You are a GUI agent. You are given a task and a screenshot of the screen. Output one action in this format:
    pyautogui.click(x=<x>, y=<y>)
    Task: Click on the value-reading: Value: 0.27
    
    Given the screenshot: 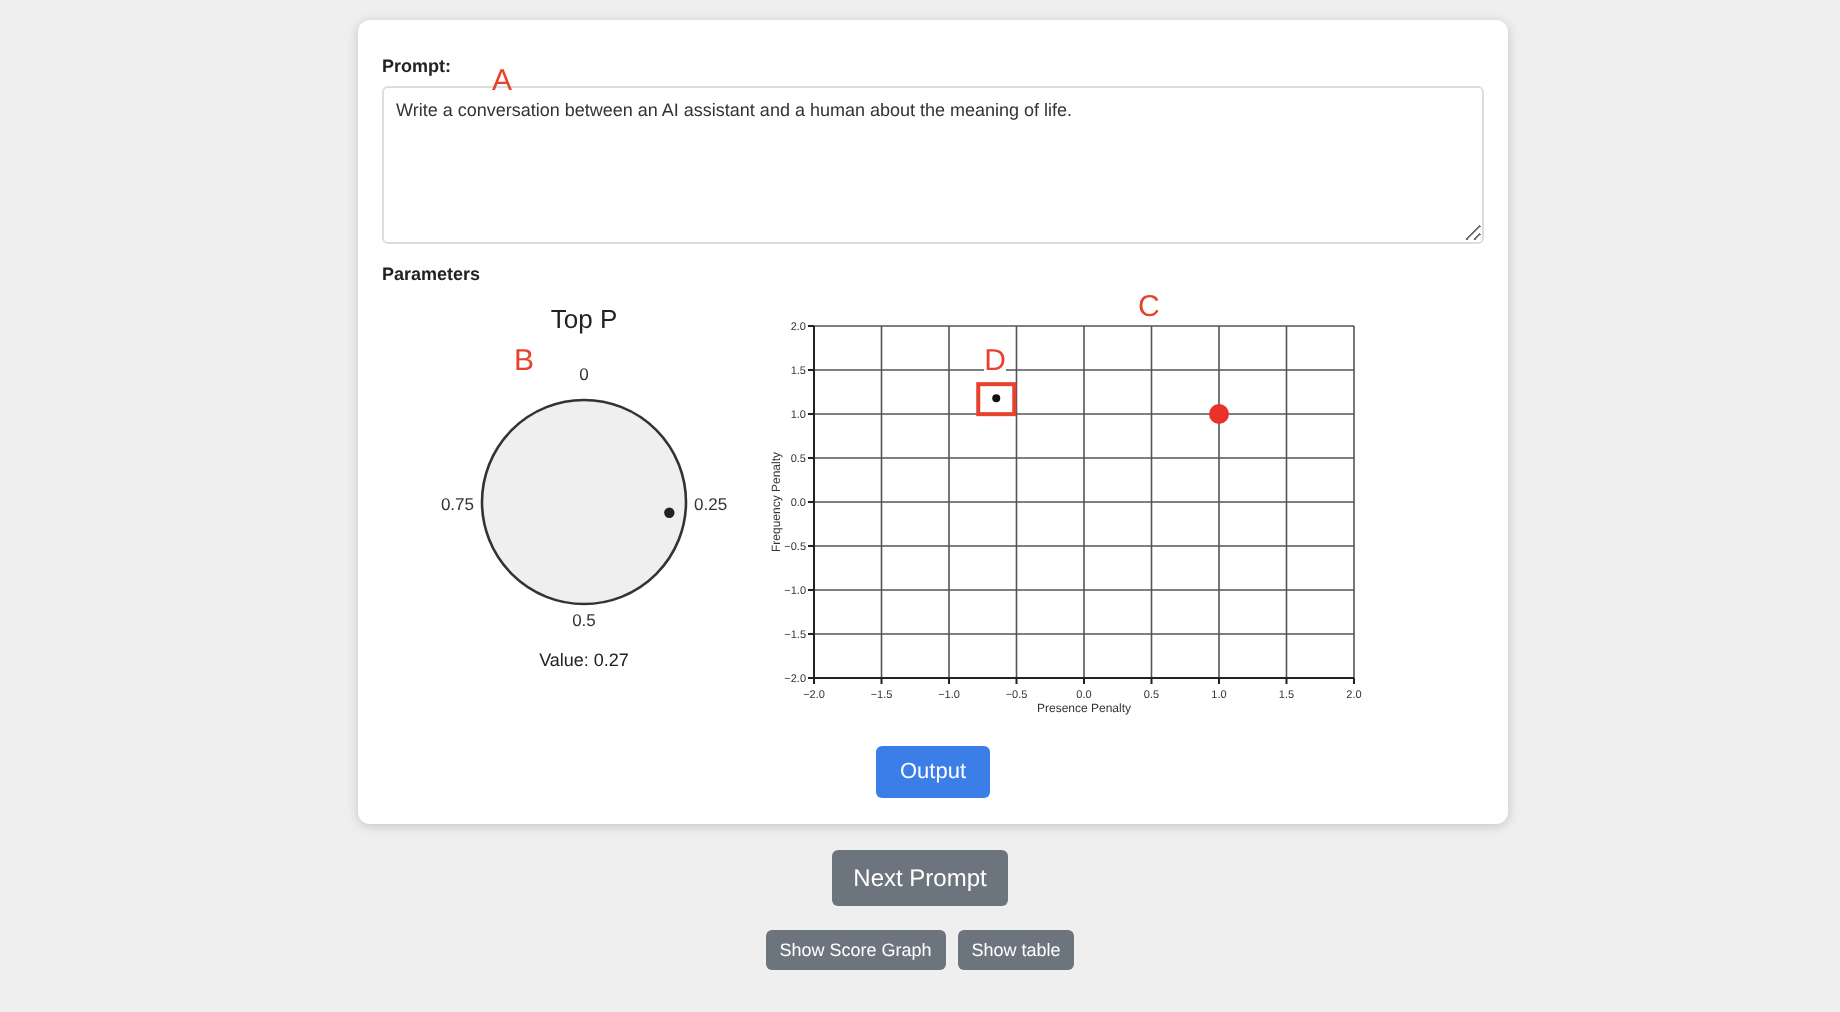 What is the action you would take?
    pyautogui.click(x=584, y=660)
    